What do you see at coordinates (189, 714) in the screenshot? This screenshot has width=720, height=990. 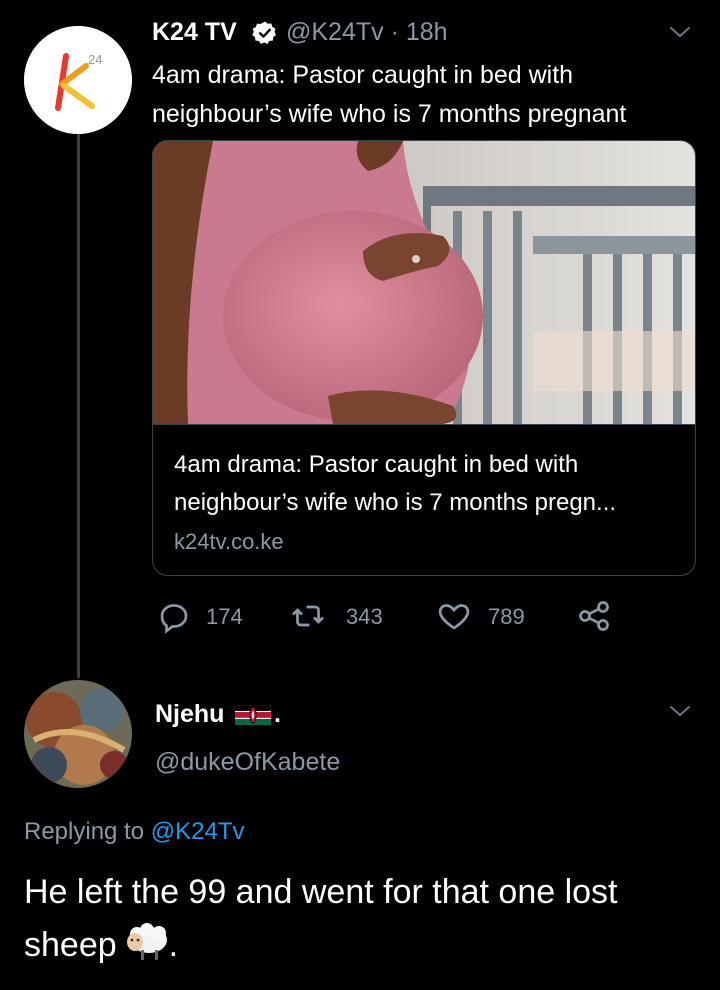 I see `reply-author-name: Njehu` at bounding box center [189, 714].